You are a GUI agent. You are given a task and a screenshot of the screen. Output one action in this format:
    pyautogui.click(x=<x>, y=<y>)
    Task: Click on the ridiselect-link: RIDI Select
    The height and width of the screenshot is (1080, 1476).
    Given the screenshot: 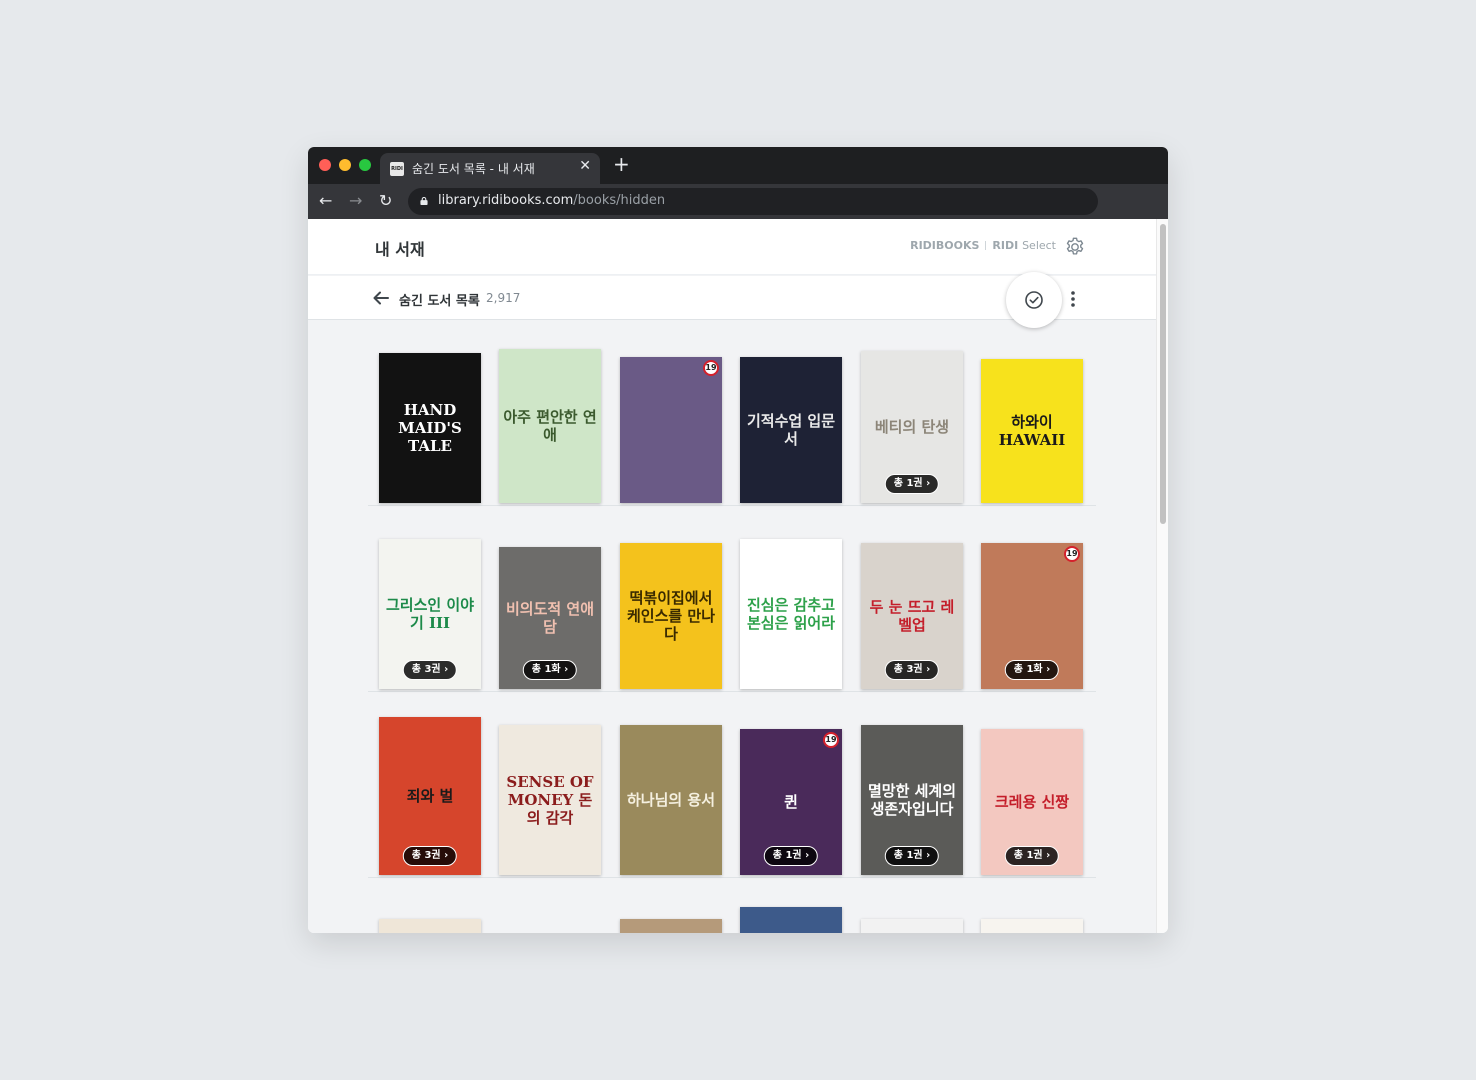 What is the action you would take?
    pyautogui.click(x=1024, y=245)
    